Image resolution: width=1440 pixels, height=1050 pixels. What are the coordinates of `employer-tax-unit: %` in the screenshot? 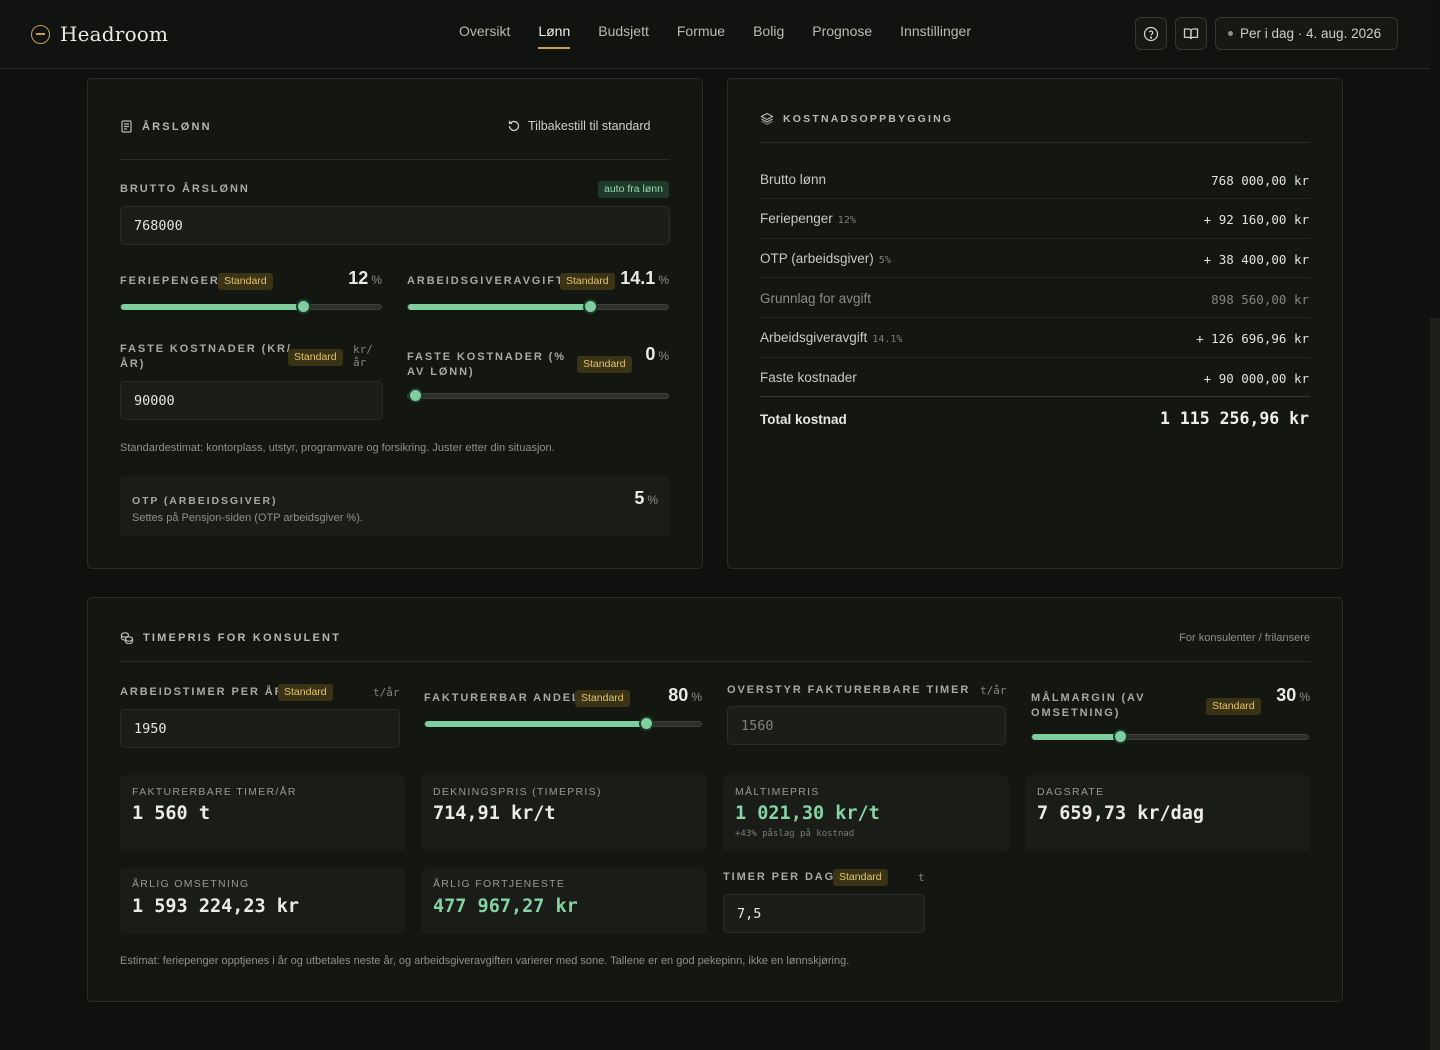 It's located at (663, 280).